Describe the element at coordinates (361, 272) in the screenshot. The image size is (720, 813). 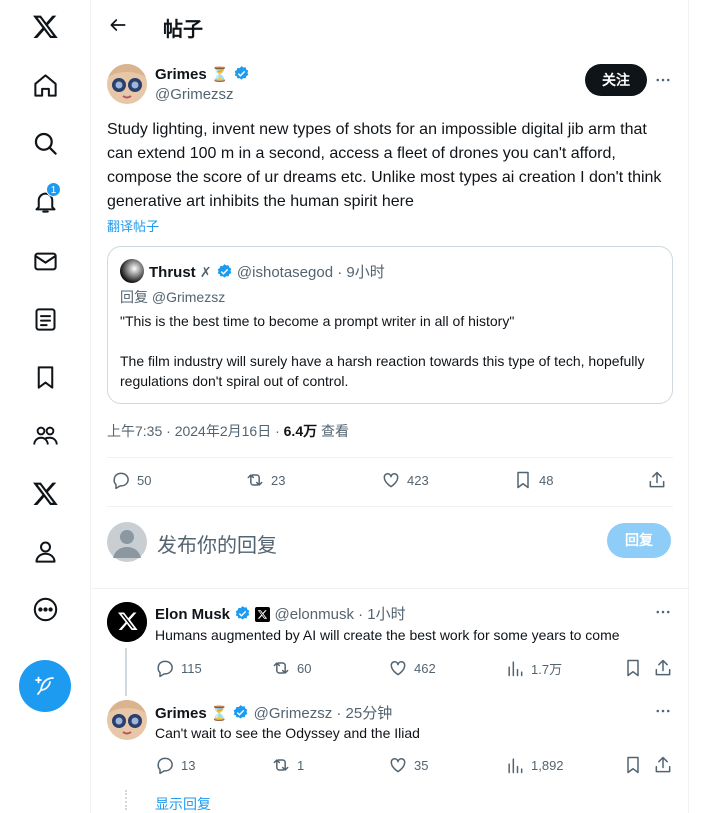
I see `quote-time: · 9小时` at that location.